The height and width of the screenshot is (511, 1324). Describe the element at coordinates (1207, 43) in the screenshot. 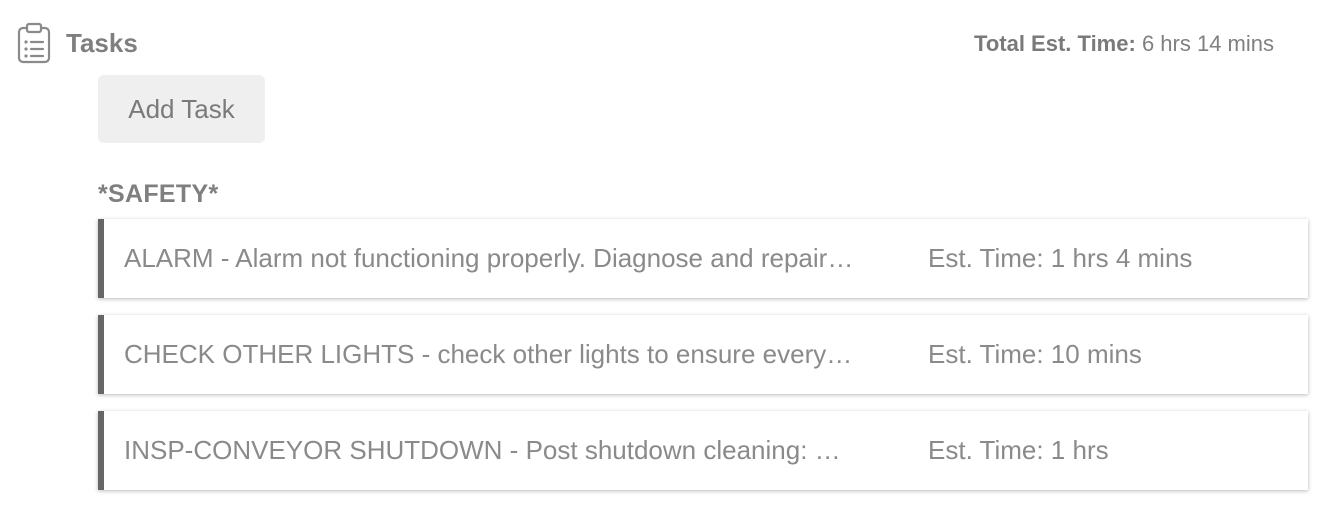

I see `total-est-time-value: 6 hrs 14 mins` at that location.